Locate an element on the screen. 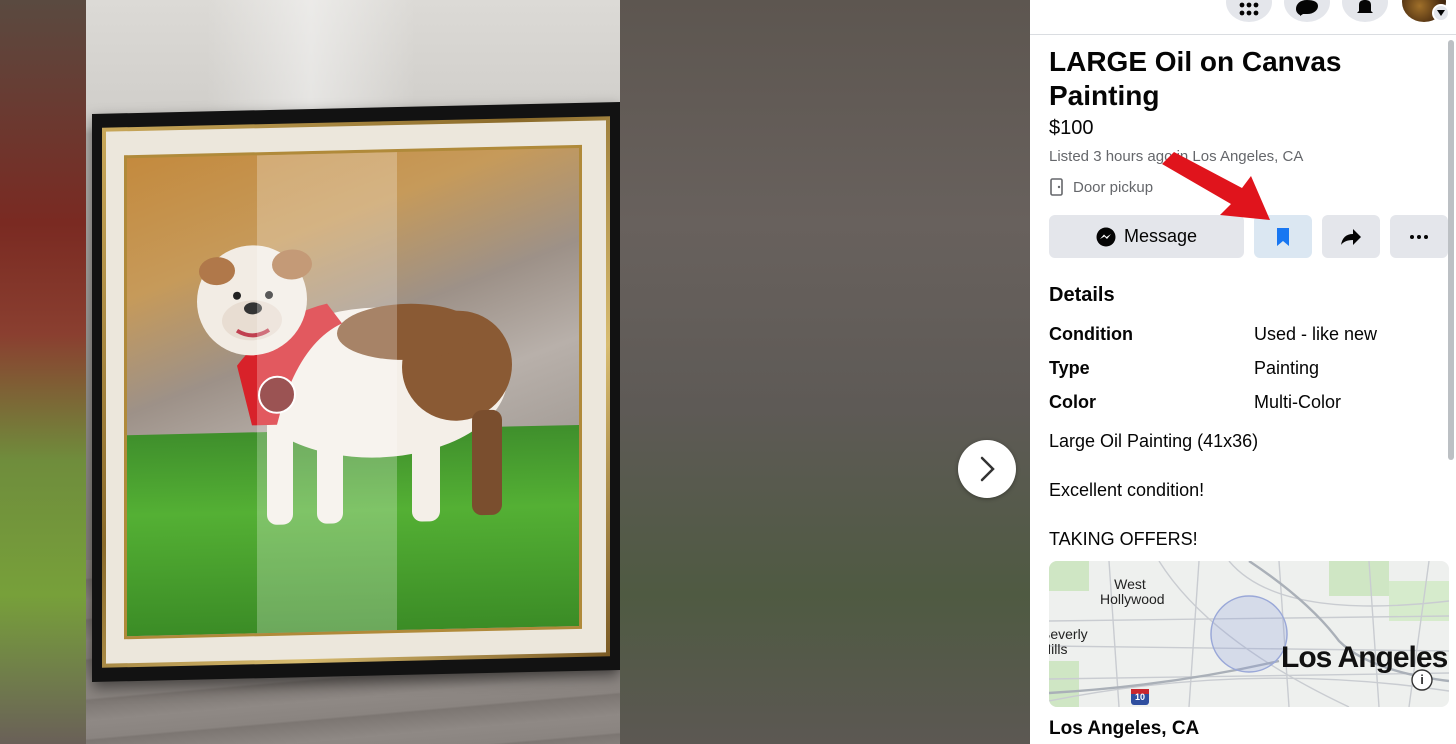  map-label-west-hollywood: West Hollywood is located at coordinates (1132, 591).